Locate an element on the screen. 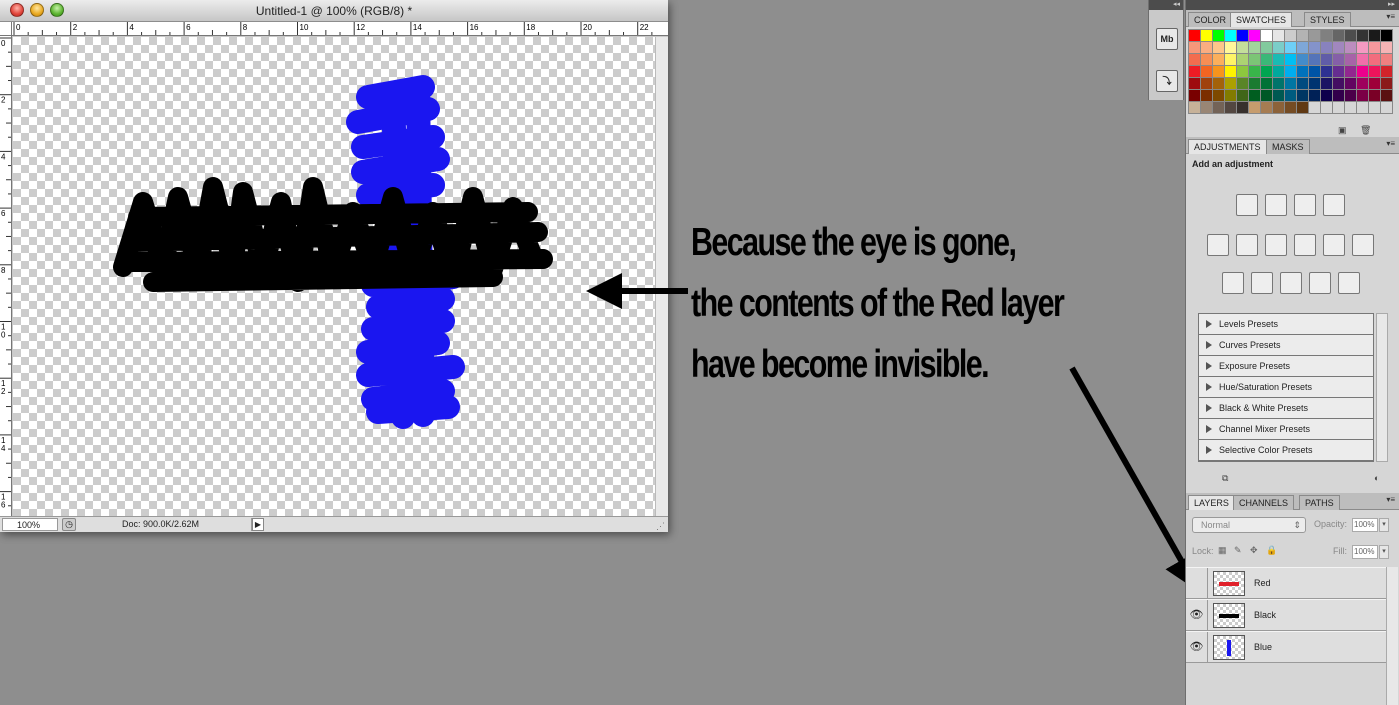  eye-icon: 👁 is located at coordinates (1197, 615).